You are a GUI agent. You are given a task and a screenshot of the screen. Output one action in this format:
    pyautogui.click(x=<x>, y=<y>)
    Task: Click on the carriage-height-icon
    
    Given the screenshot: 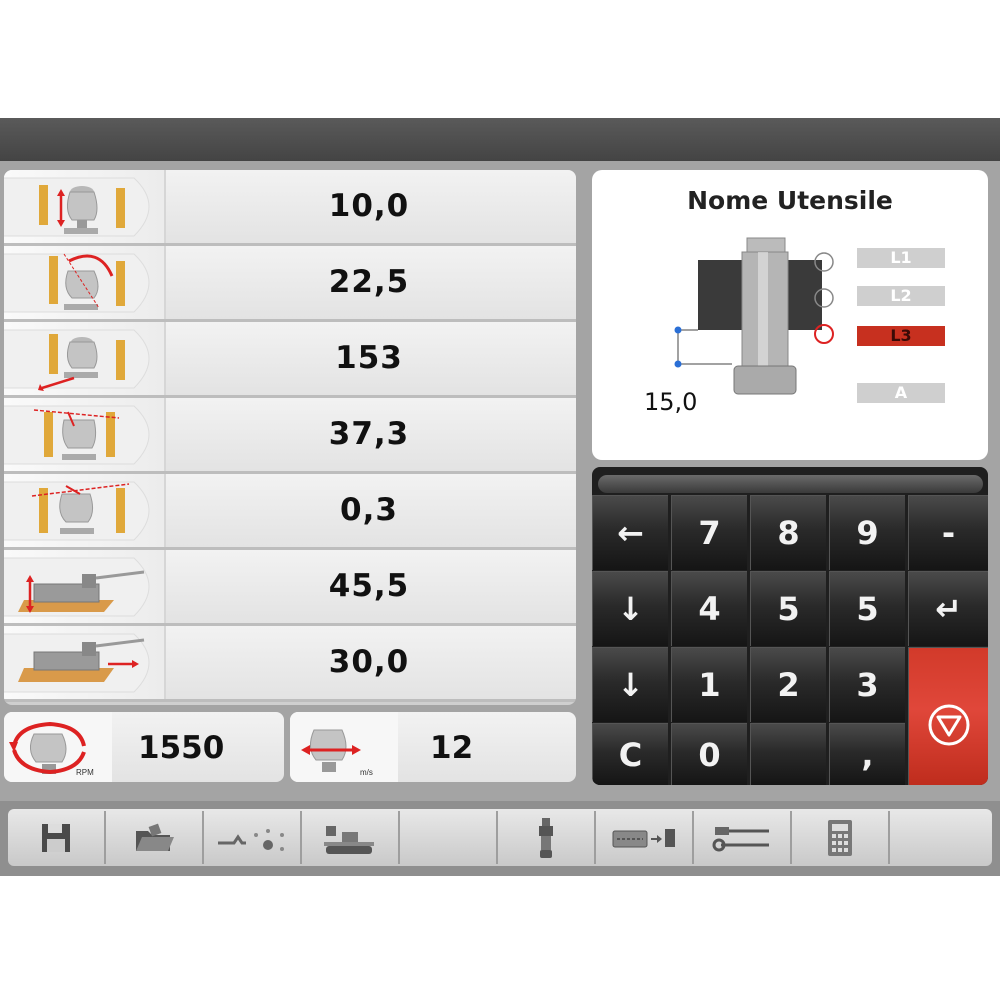 What is the action you would take?
    pyautogui.click(x=85, y=586)
    